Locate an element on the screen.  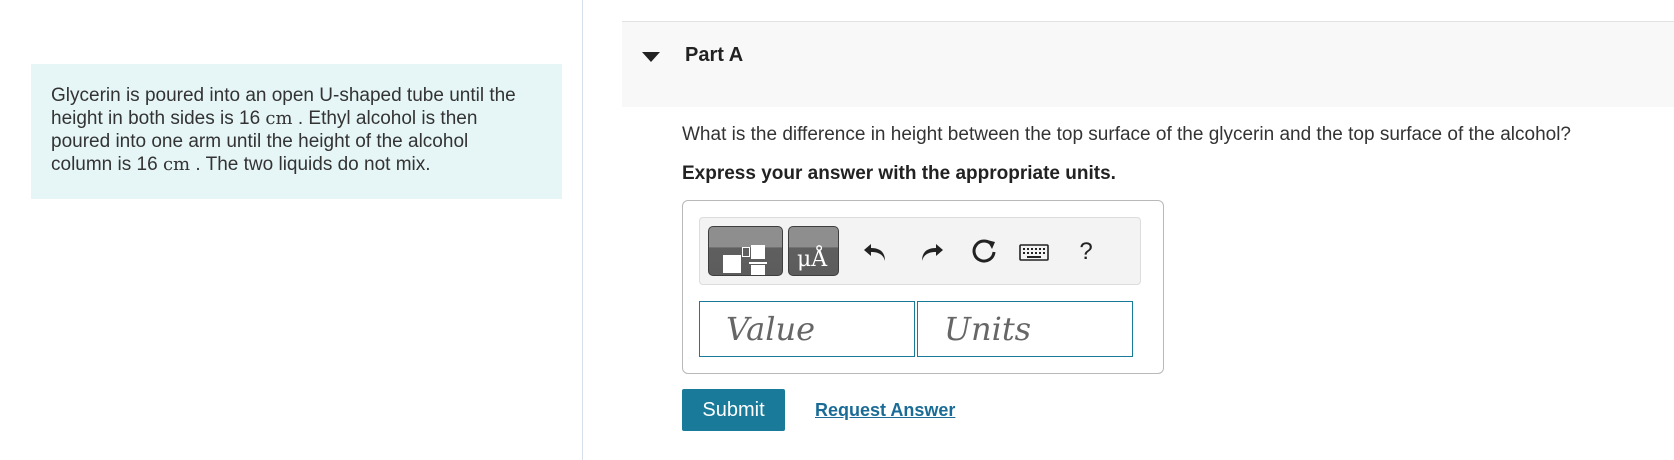
math-toolbar: μÅ ? is located at coordinates (920, 251).